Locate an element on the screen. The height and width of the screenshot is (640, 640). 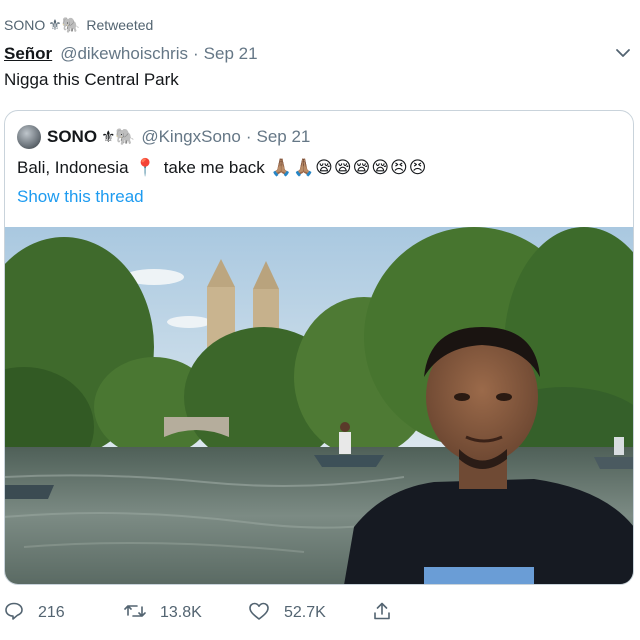
retweet-count: 13.8K is located at coordinates (181, 612).